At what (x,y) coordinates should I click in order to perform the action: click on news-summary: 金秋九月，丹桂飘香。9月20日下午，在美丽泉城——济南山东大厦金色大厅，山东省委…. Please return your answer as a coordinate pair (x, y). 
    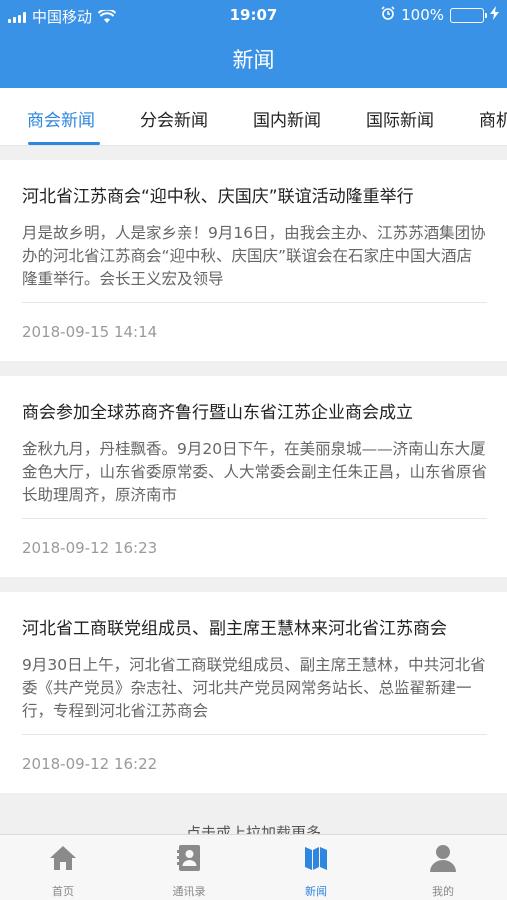
    Looking at the image, I should click on (254, 472).